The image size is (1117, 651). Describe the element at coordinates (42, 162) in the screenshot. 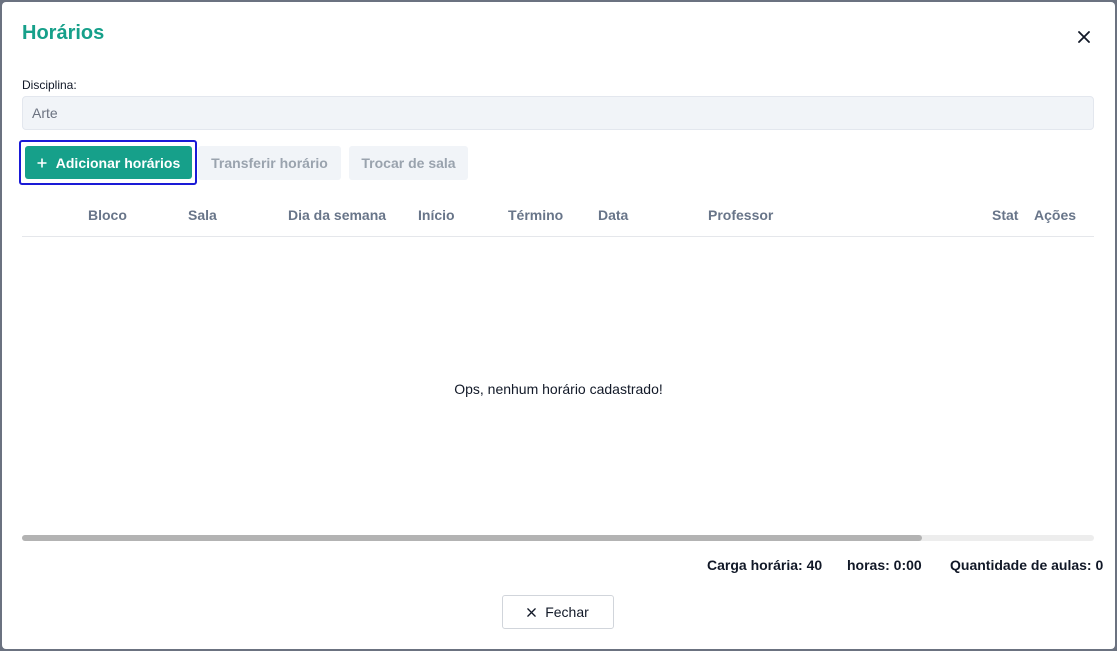

I see `plus-icon` at that location.